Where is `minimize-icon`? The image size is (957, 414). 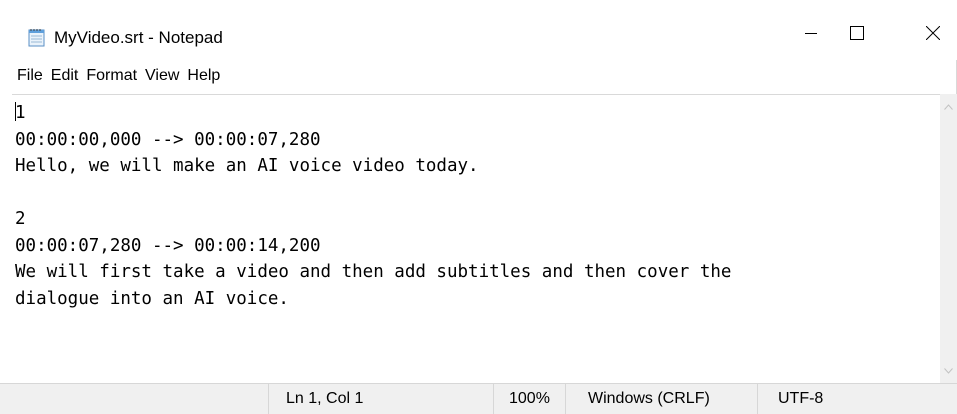
minimize-icon is located at coordinates (811, 35).